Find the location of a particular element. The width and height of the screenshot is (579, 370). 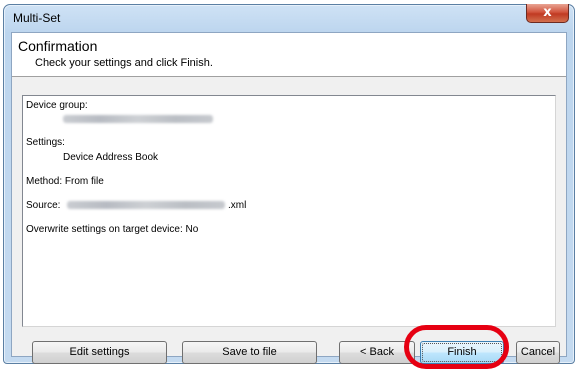

edit-settings-button: Edit settings is located at coordinates (99, 352).